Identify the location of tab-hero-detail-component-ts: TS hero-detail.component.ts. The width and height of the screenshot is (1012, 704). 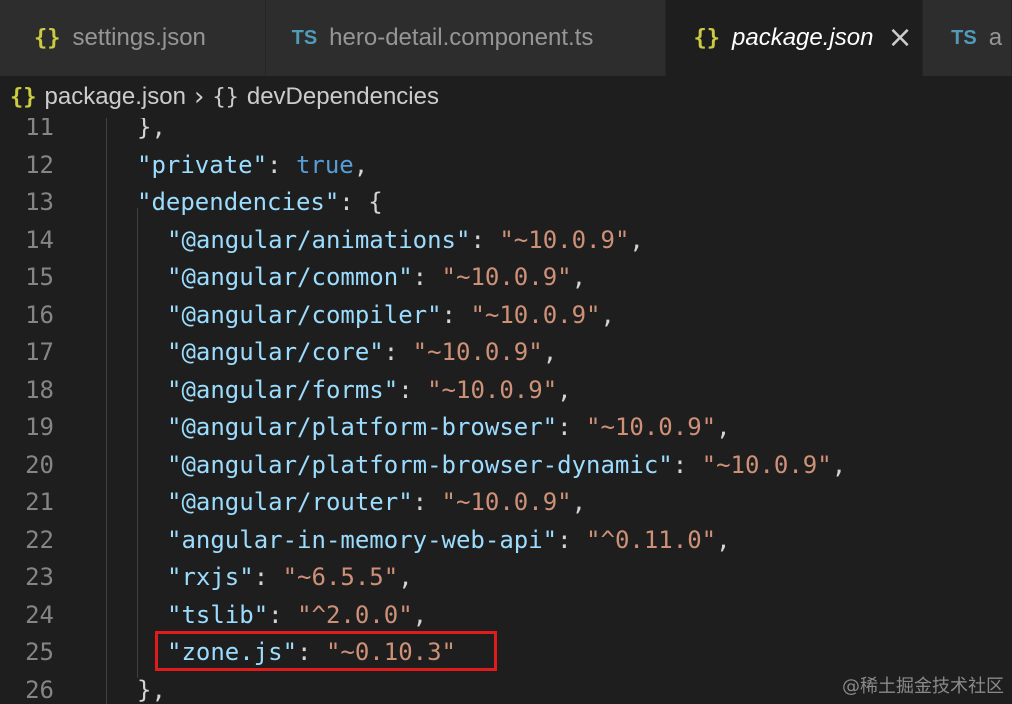
(465, 38).